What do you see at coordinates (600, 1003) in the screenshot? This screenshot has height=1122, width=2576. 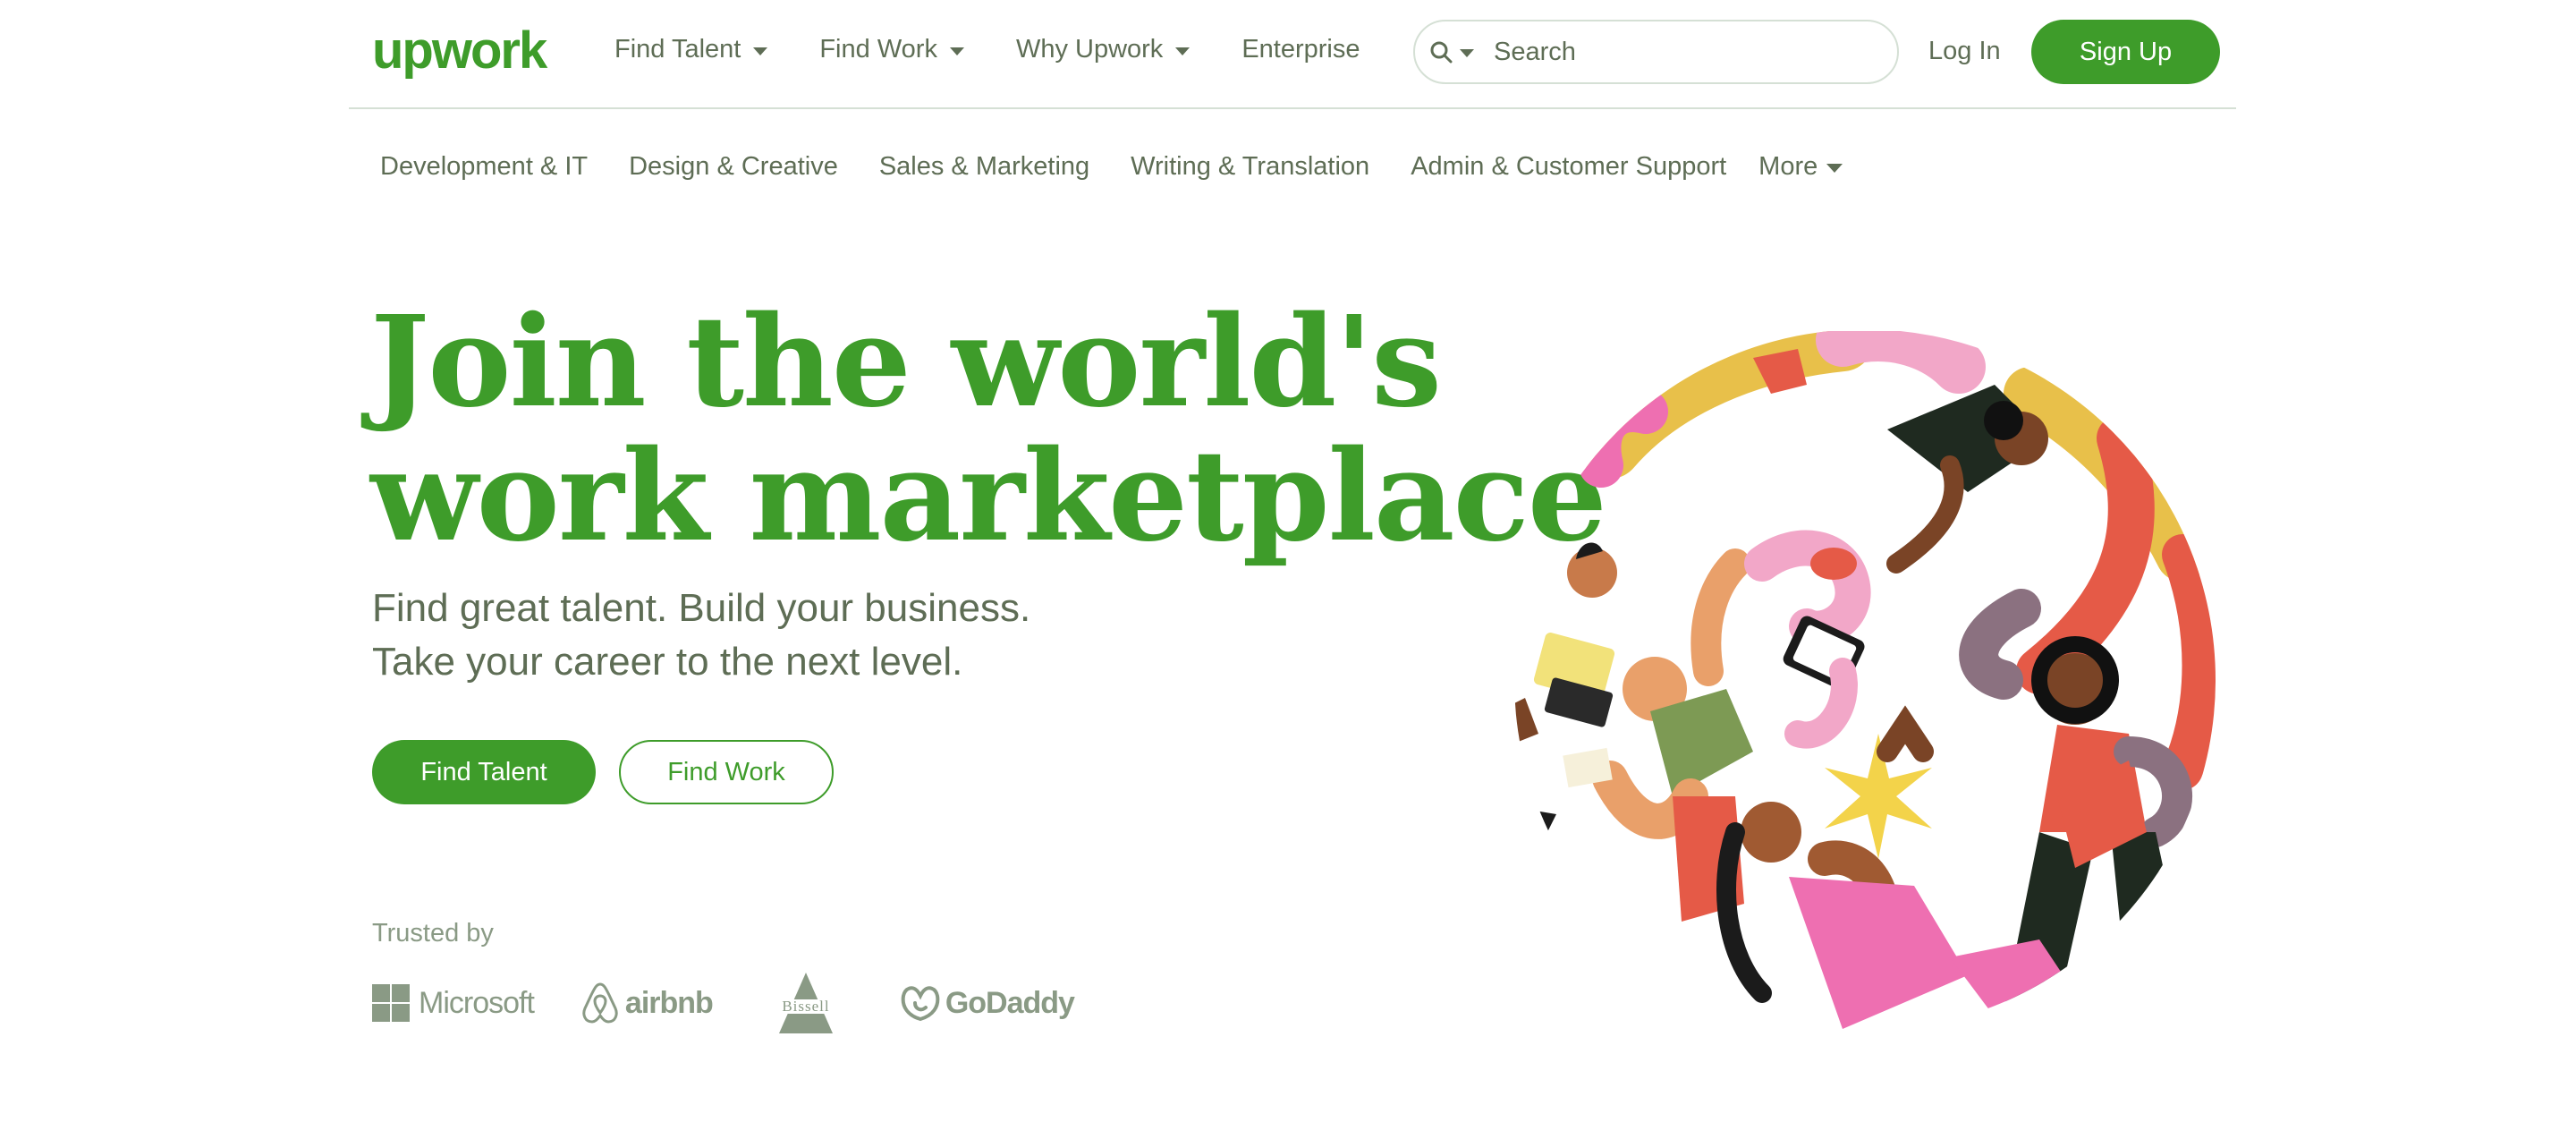 I see `airbnb-icon` at bounding box center [600, 1003].